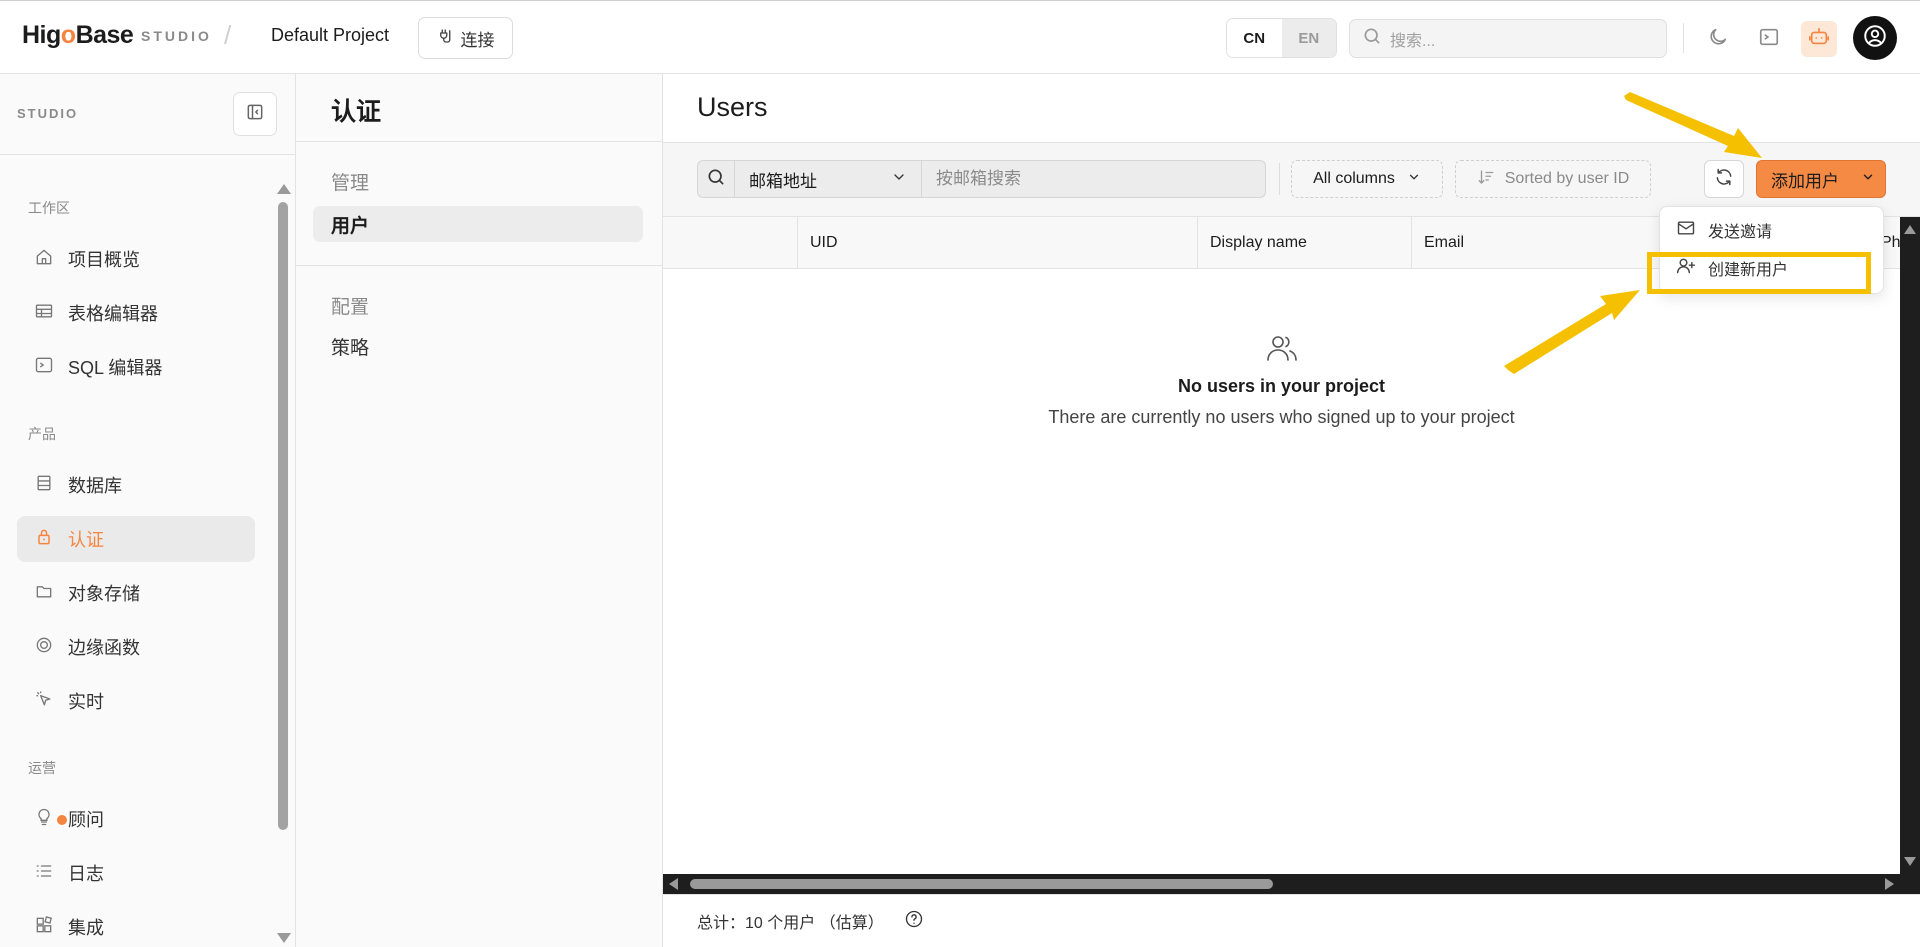 The width and height of the screenshot is (1920, 947). Describe the element at coordinates (44, 485) in the screenshot. I see `database-icon` at that location.